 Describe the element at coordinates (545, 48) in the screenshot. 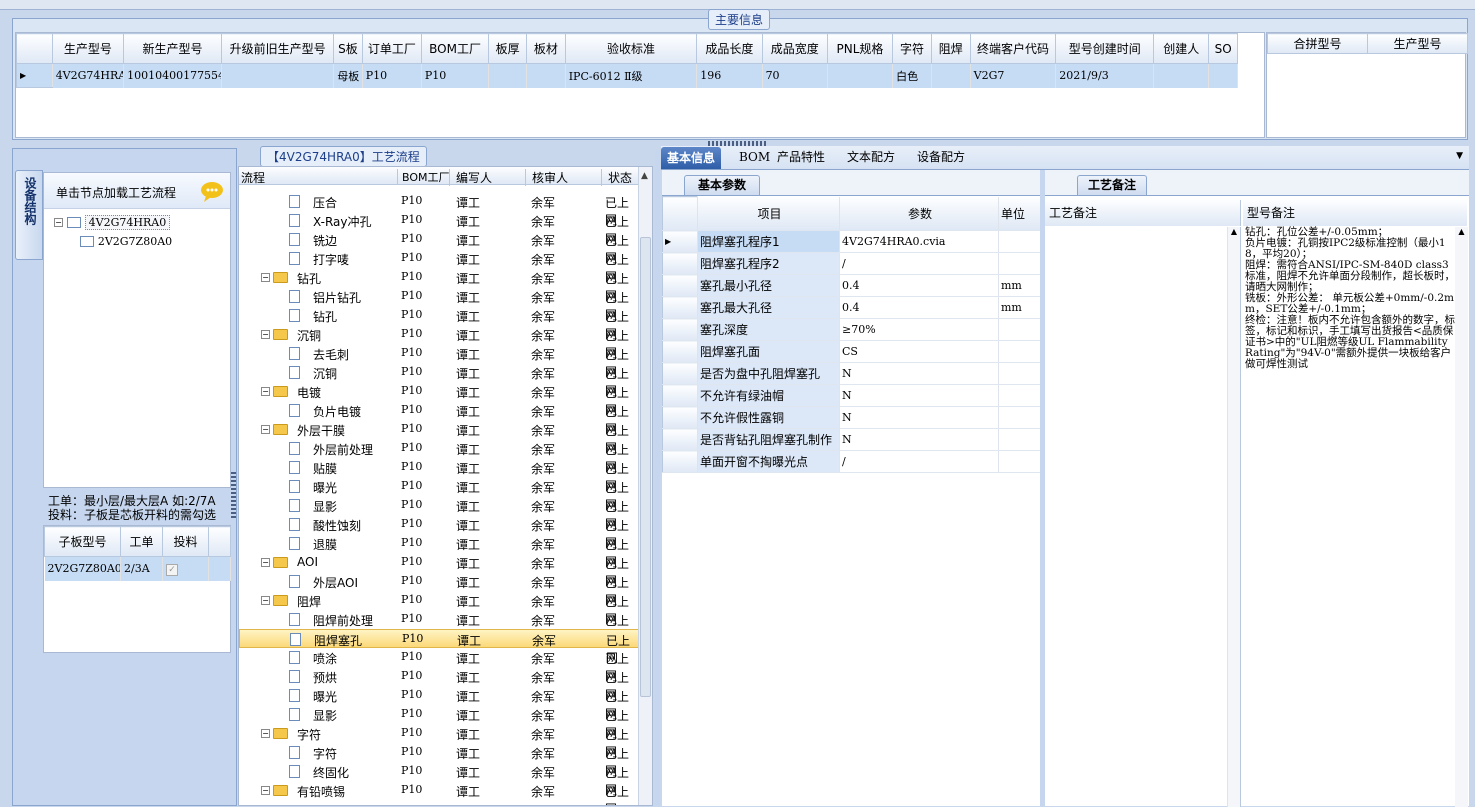

I see `main-col-header: 板材` at that location.